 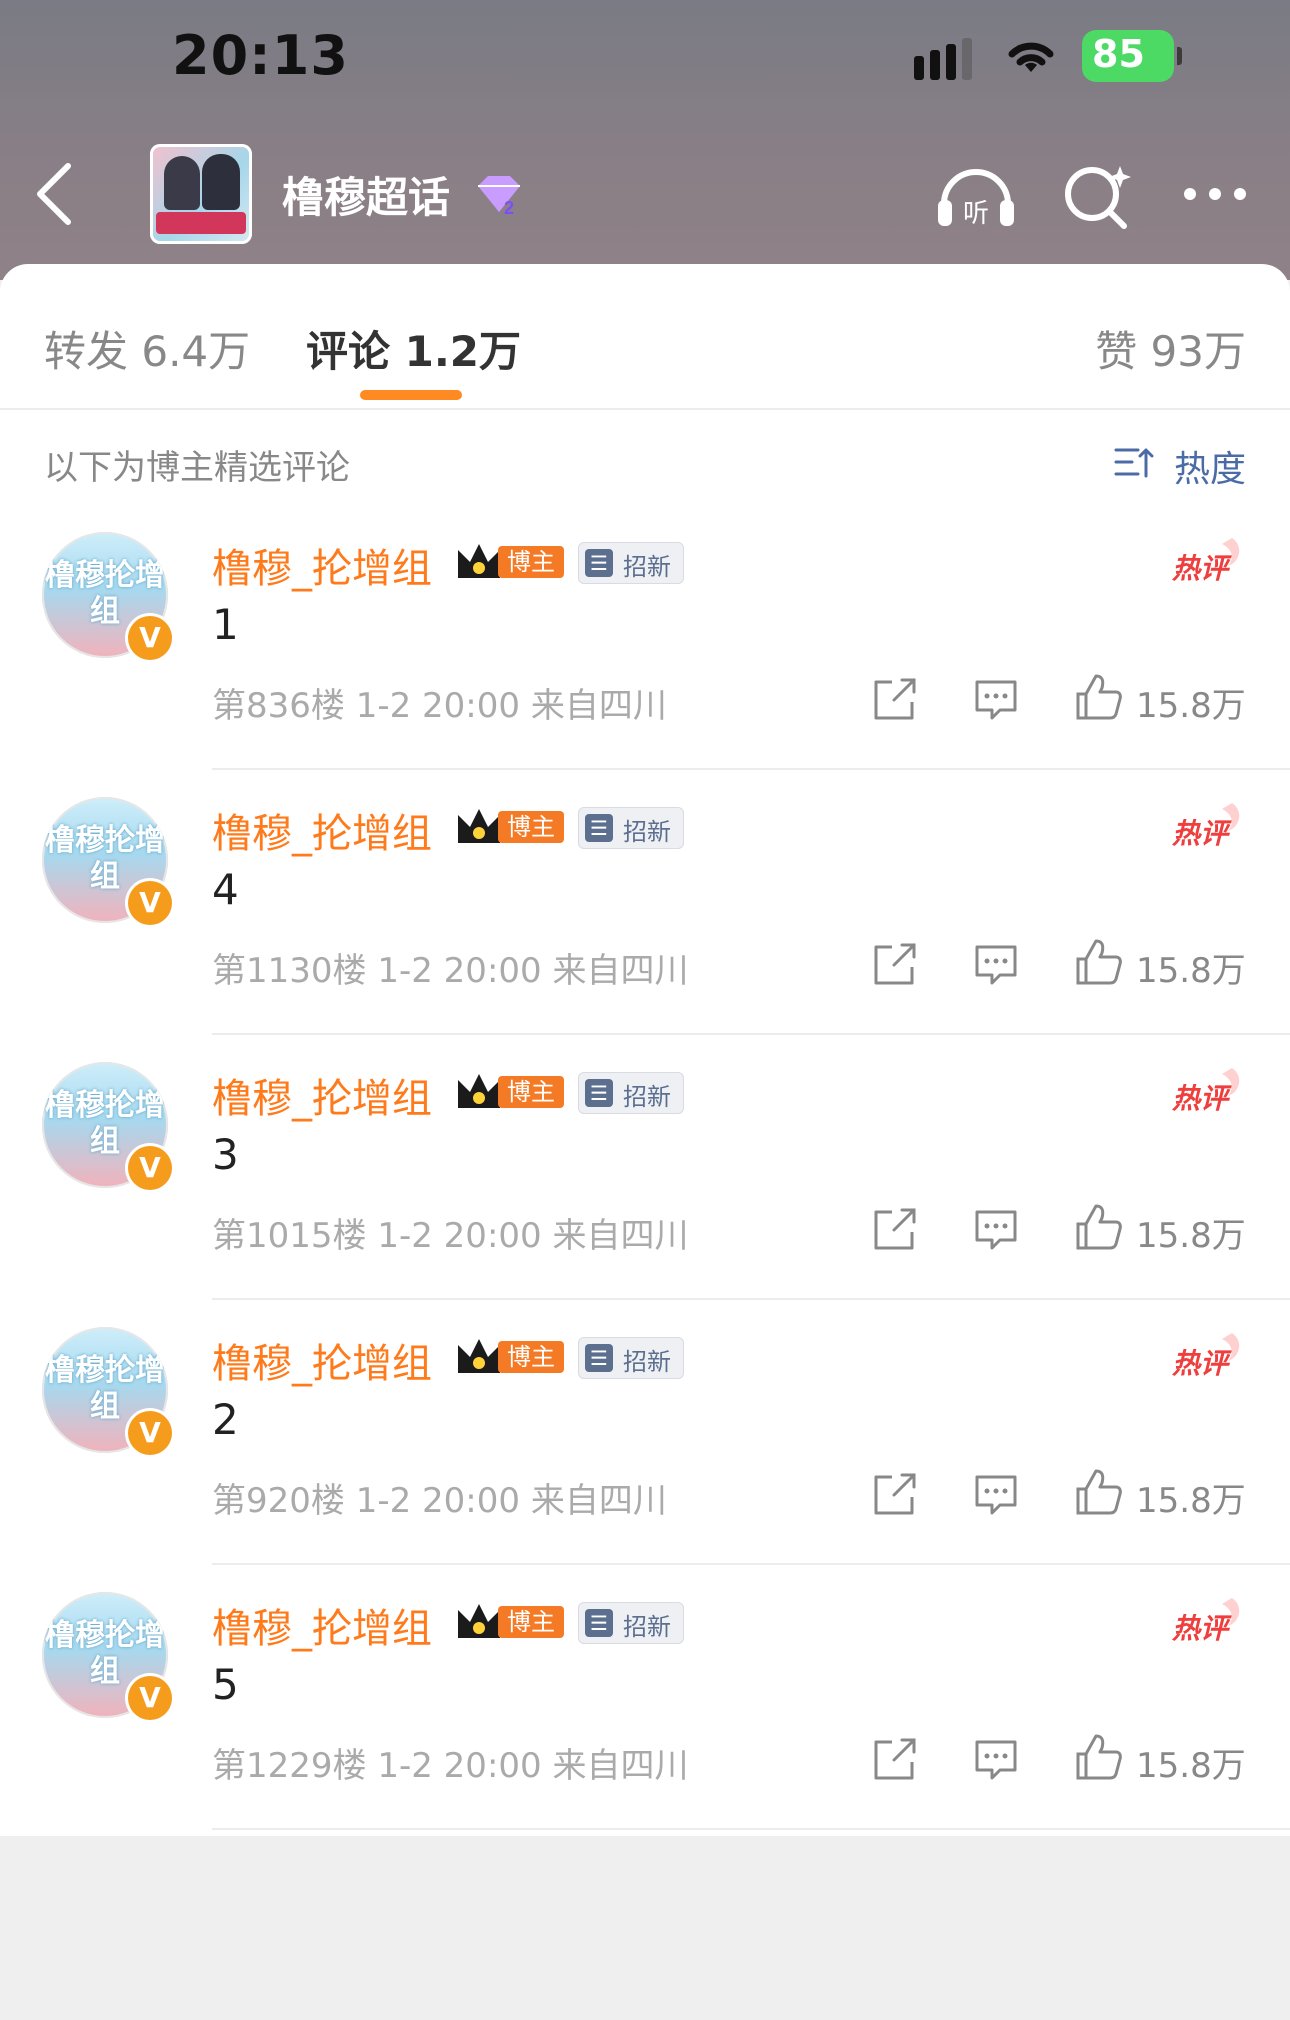 I want to click on vip-diamond-icon: 2, so click(x=499, y=196).